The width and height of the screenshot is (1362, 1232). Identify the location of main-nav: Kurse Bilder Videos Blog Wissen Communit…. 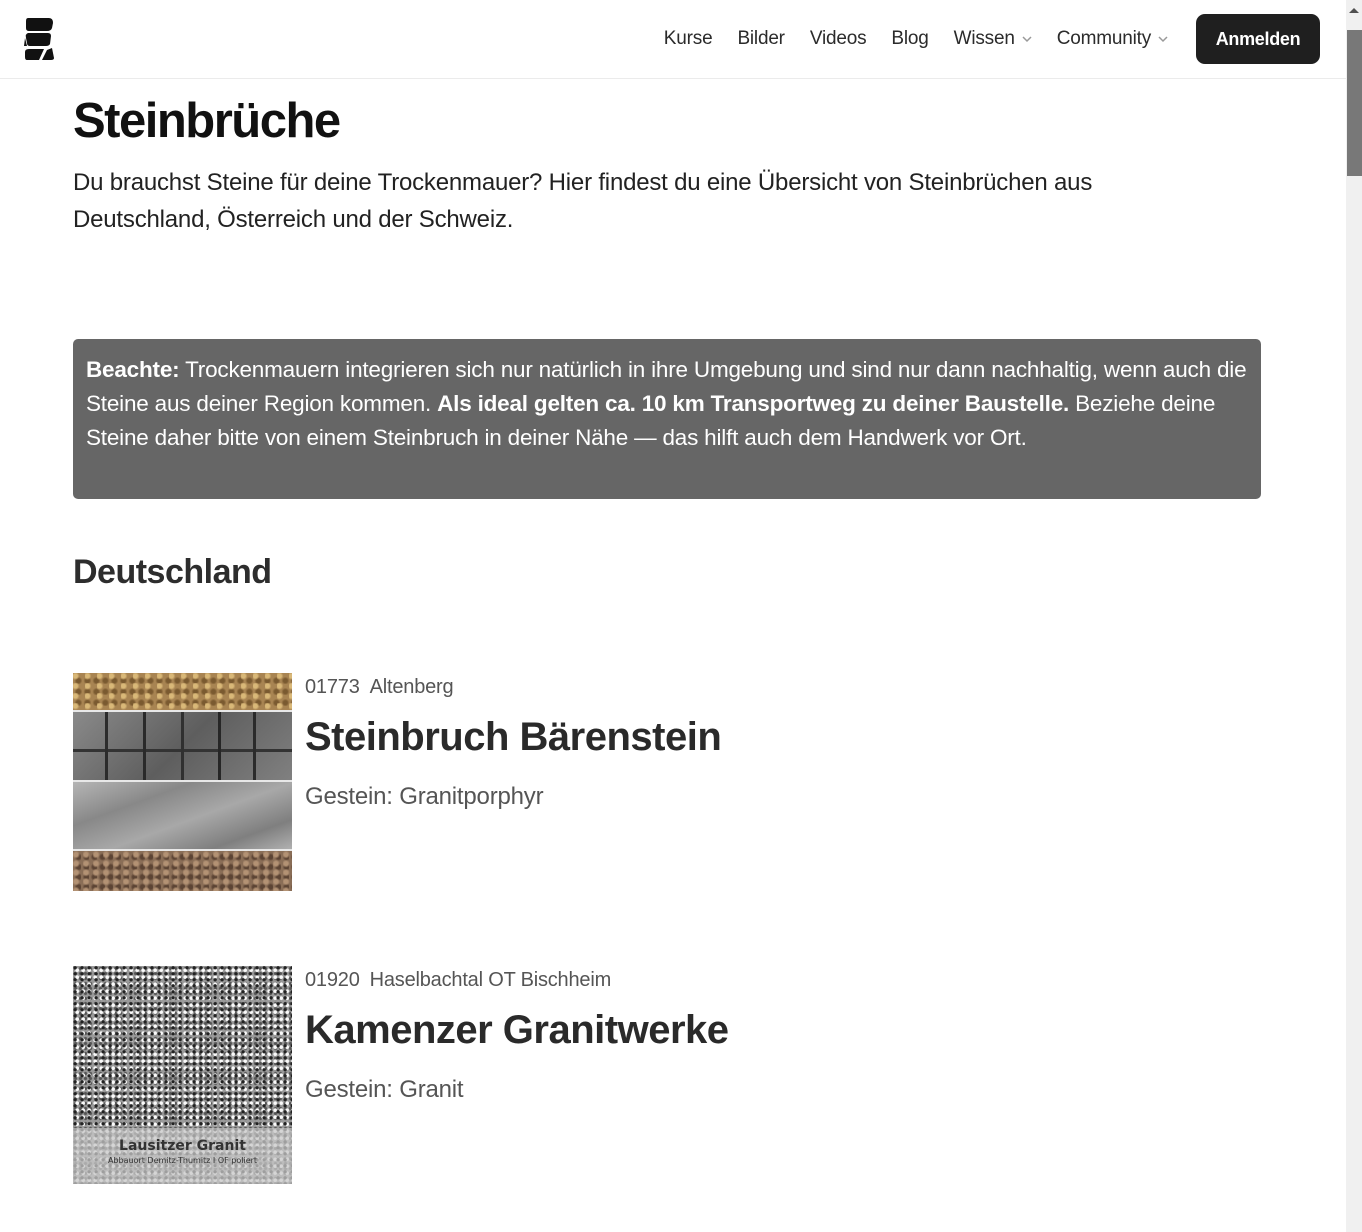
(992, 39).